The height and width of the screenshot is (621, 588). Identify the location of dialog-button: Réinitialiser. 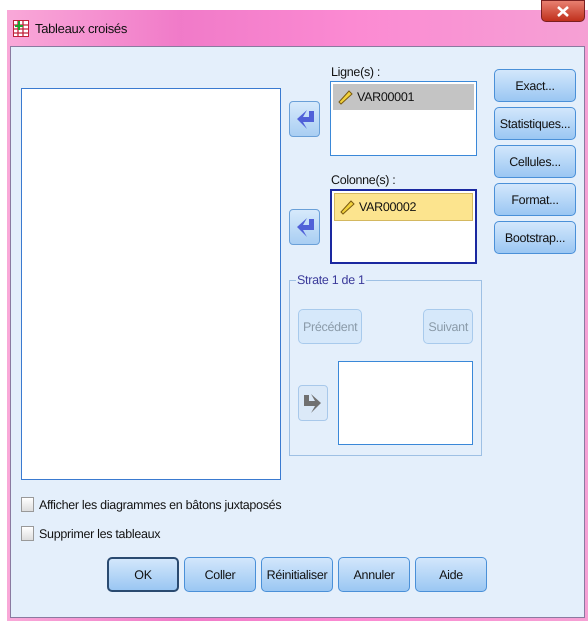
(297, 574).